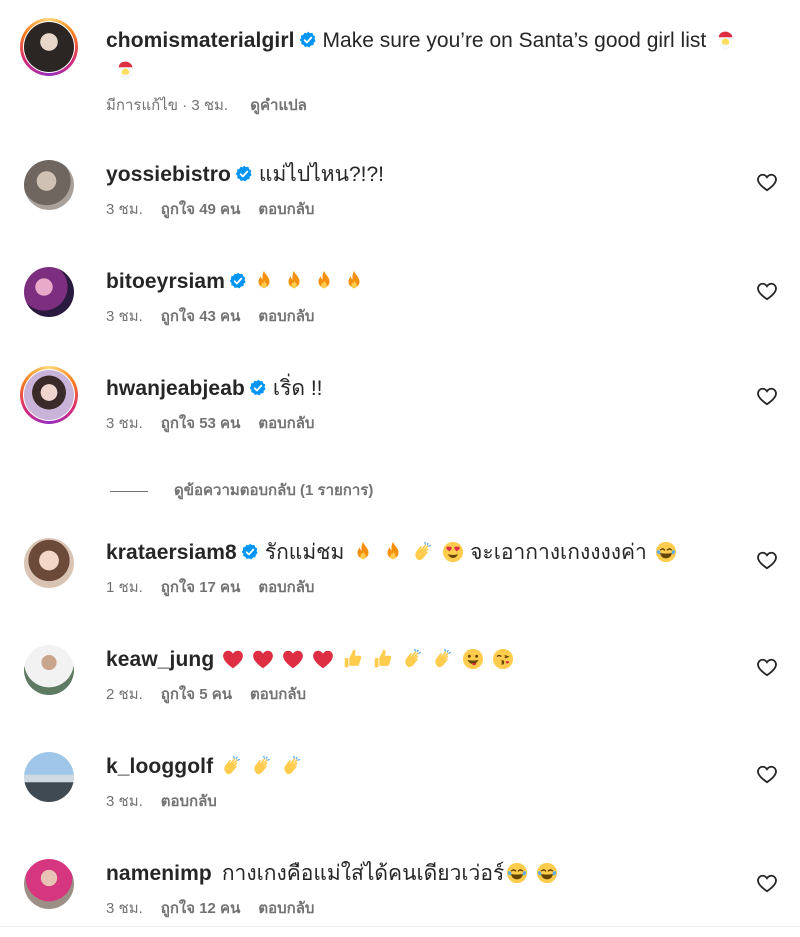 The image size is (800, 937). I want to click on yum-emoji-icon, so click(473, 659).